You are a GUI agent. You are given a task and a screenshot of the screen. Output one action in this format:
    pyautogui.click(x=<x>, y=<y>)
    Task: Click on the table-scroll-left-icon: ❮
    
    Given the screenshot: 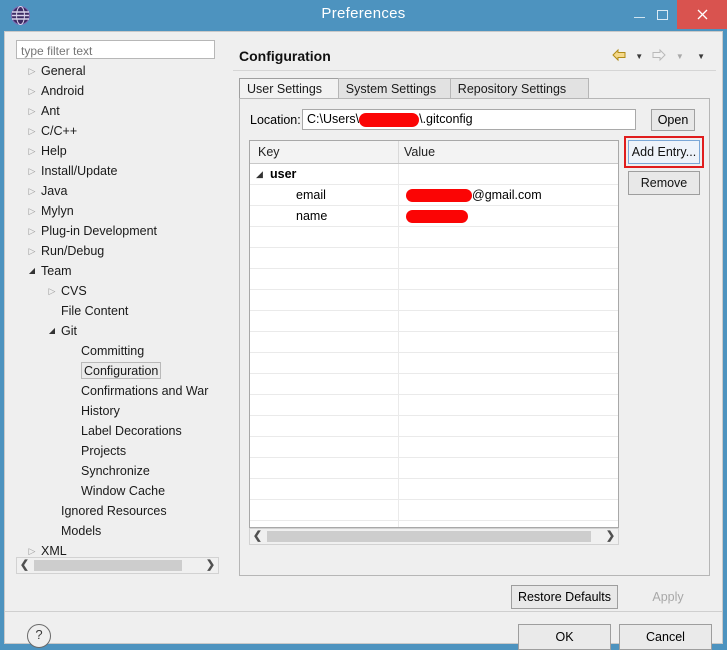 What is the action you would take?
    pyautogui.click(x=257, y=536)
    